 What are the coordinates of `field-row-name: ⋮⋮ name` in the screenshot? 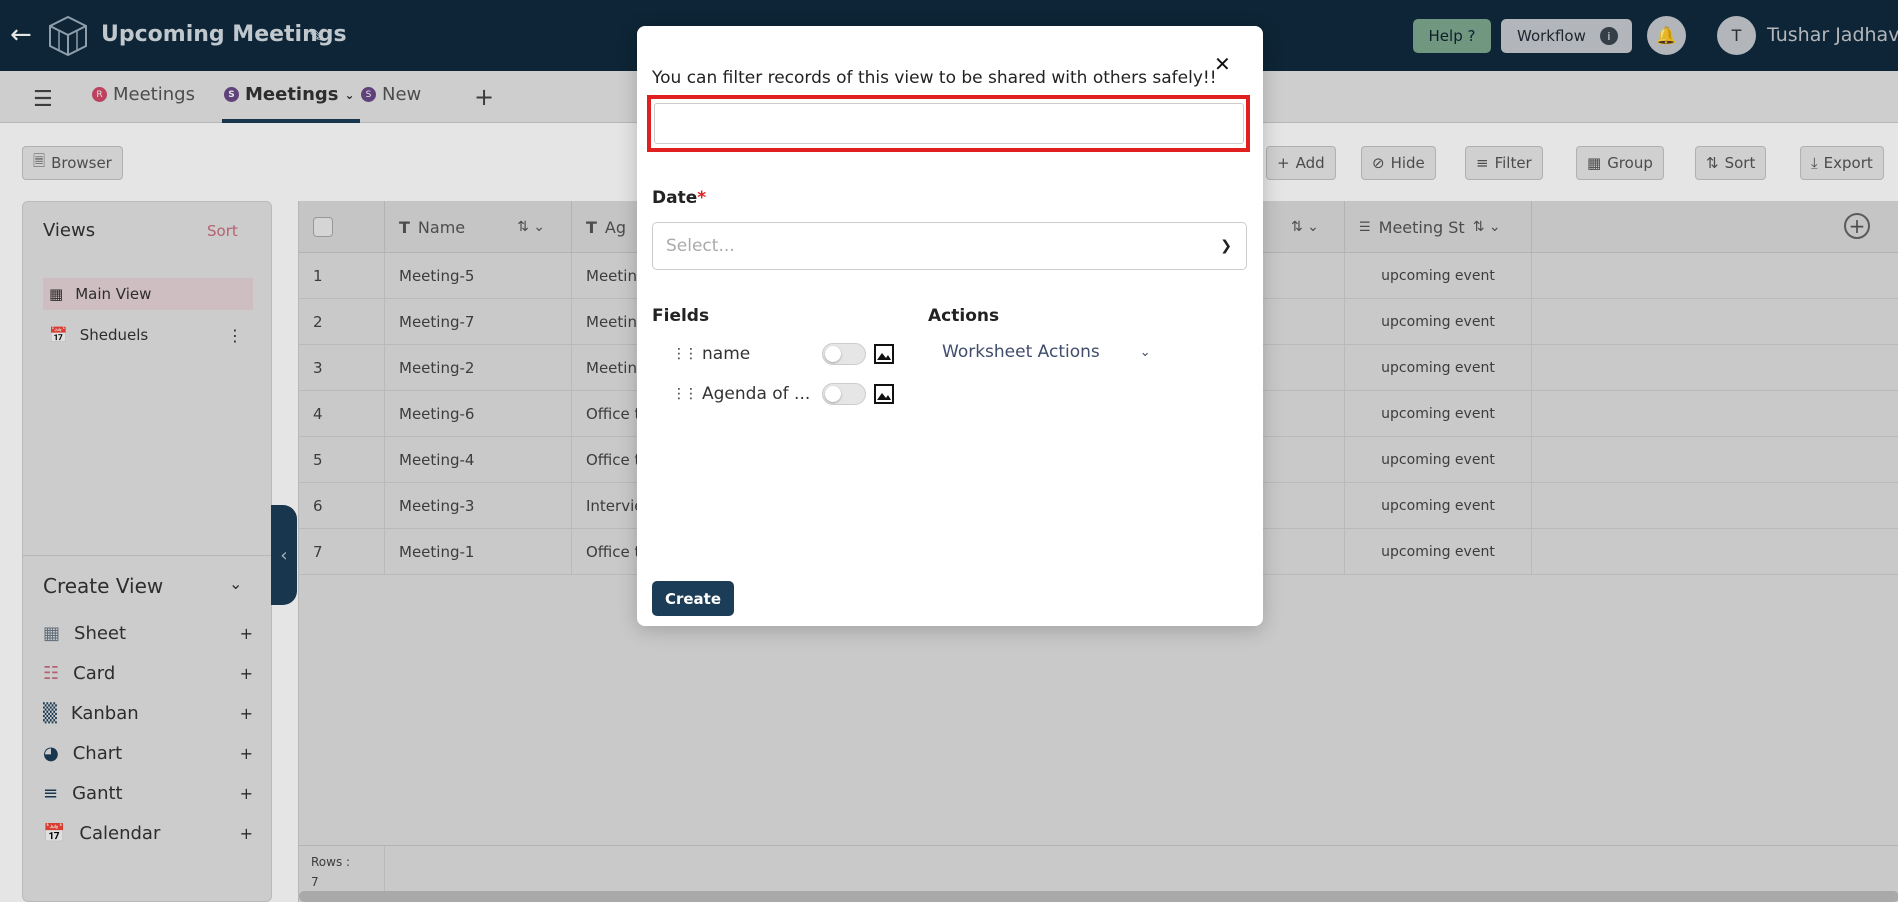 It's located at (792, 354).